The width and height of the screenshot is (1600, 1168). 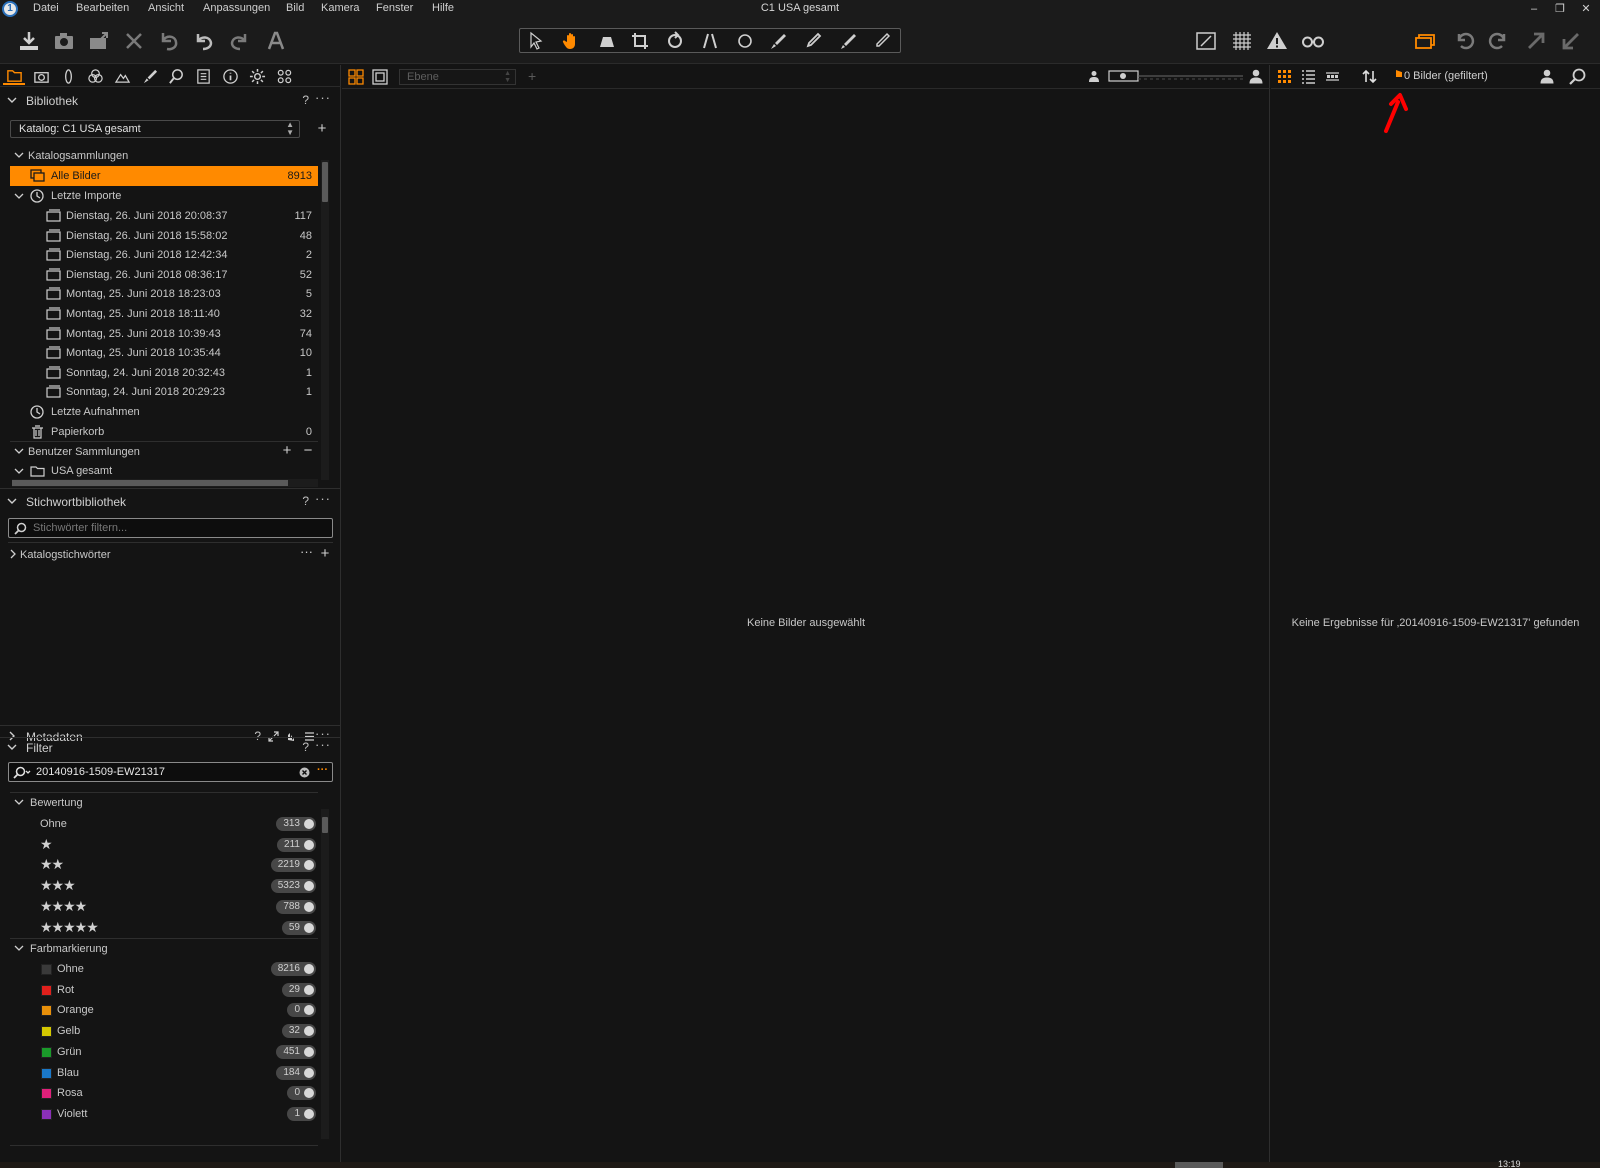 What do you see at coordinates (203, 76) in the screenshot?
I see `output-tab-list-icon` at bounding box center [203, 76].